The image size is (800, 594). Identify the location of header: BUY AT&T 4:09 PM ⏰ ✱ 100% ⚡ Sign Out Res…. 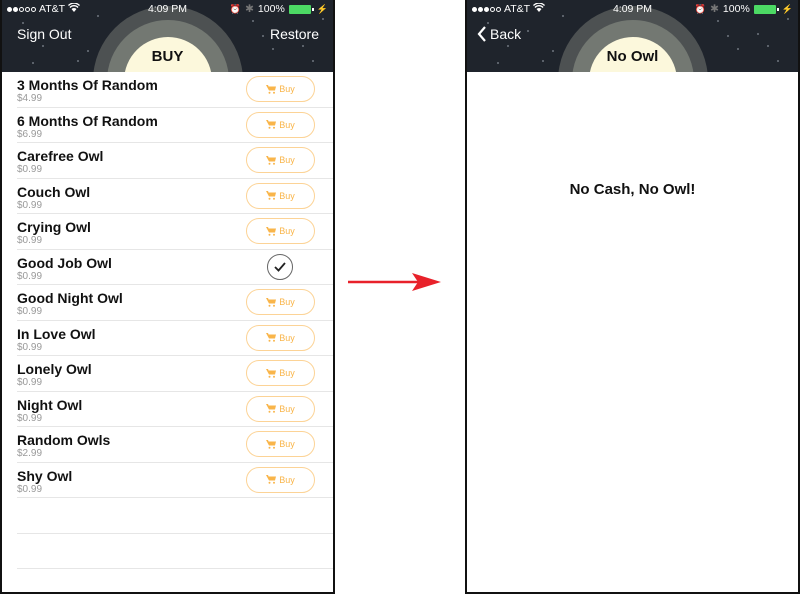
(167, 36).